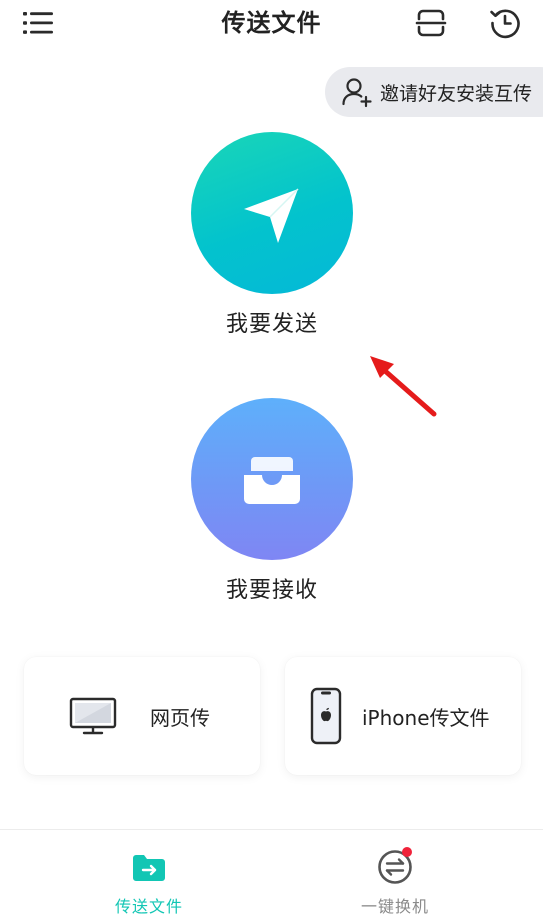 This screenshot has width=543, height=923. I want to click on receive-label: 我要接收, so click(271, 590).